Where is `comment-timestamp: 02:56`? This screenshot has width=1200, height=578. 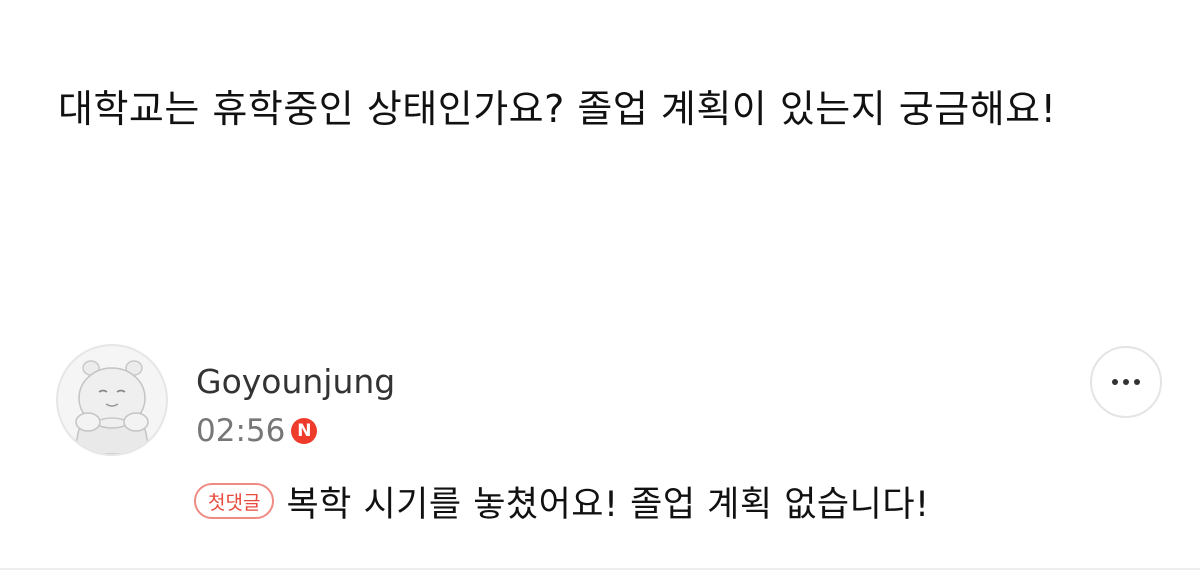
comment-timestamp: 02:56 is located at coordinates (241, 431).